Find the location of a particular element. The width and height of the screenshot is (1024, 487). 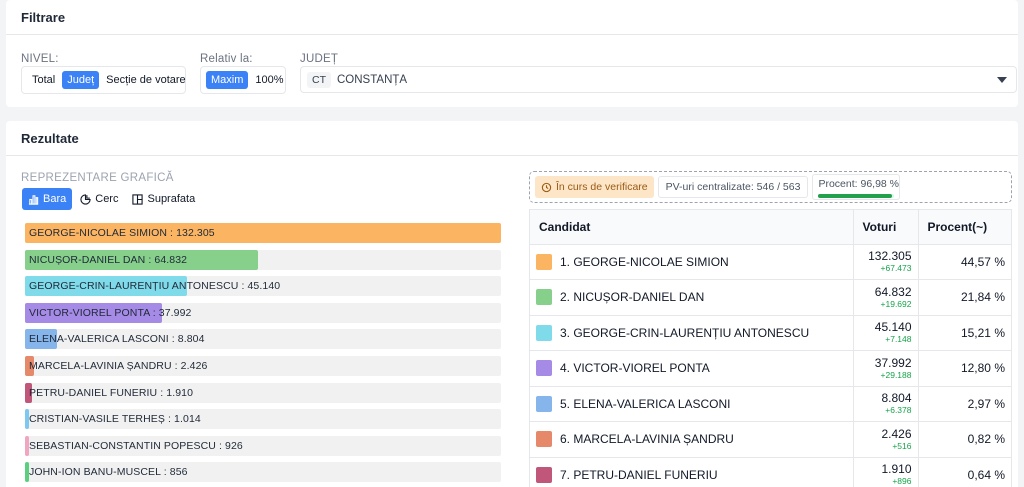

bar-label: CRISTIAN-VASILE TERHEȘ : 1.014 is located at coordinates (115, 419).